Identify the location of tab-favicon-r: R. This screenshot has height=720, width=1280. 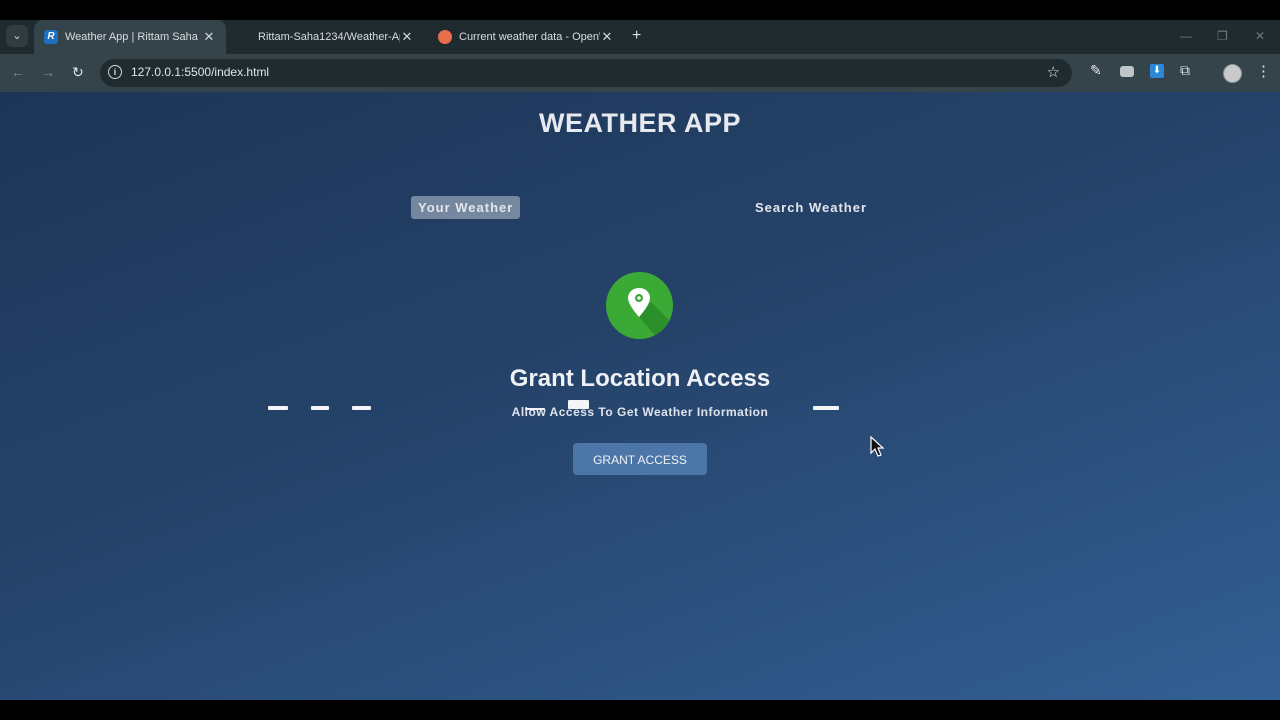
(51, 37).